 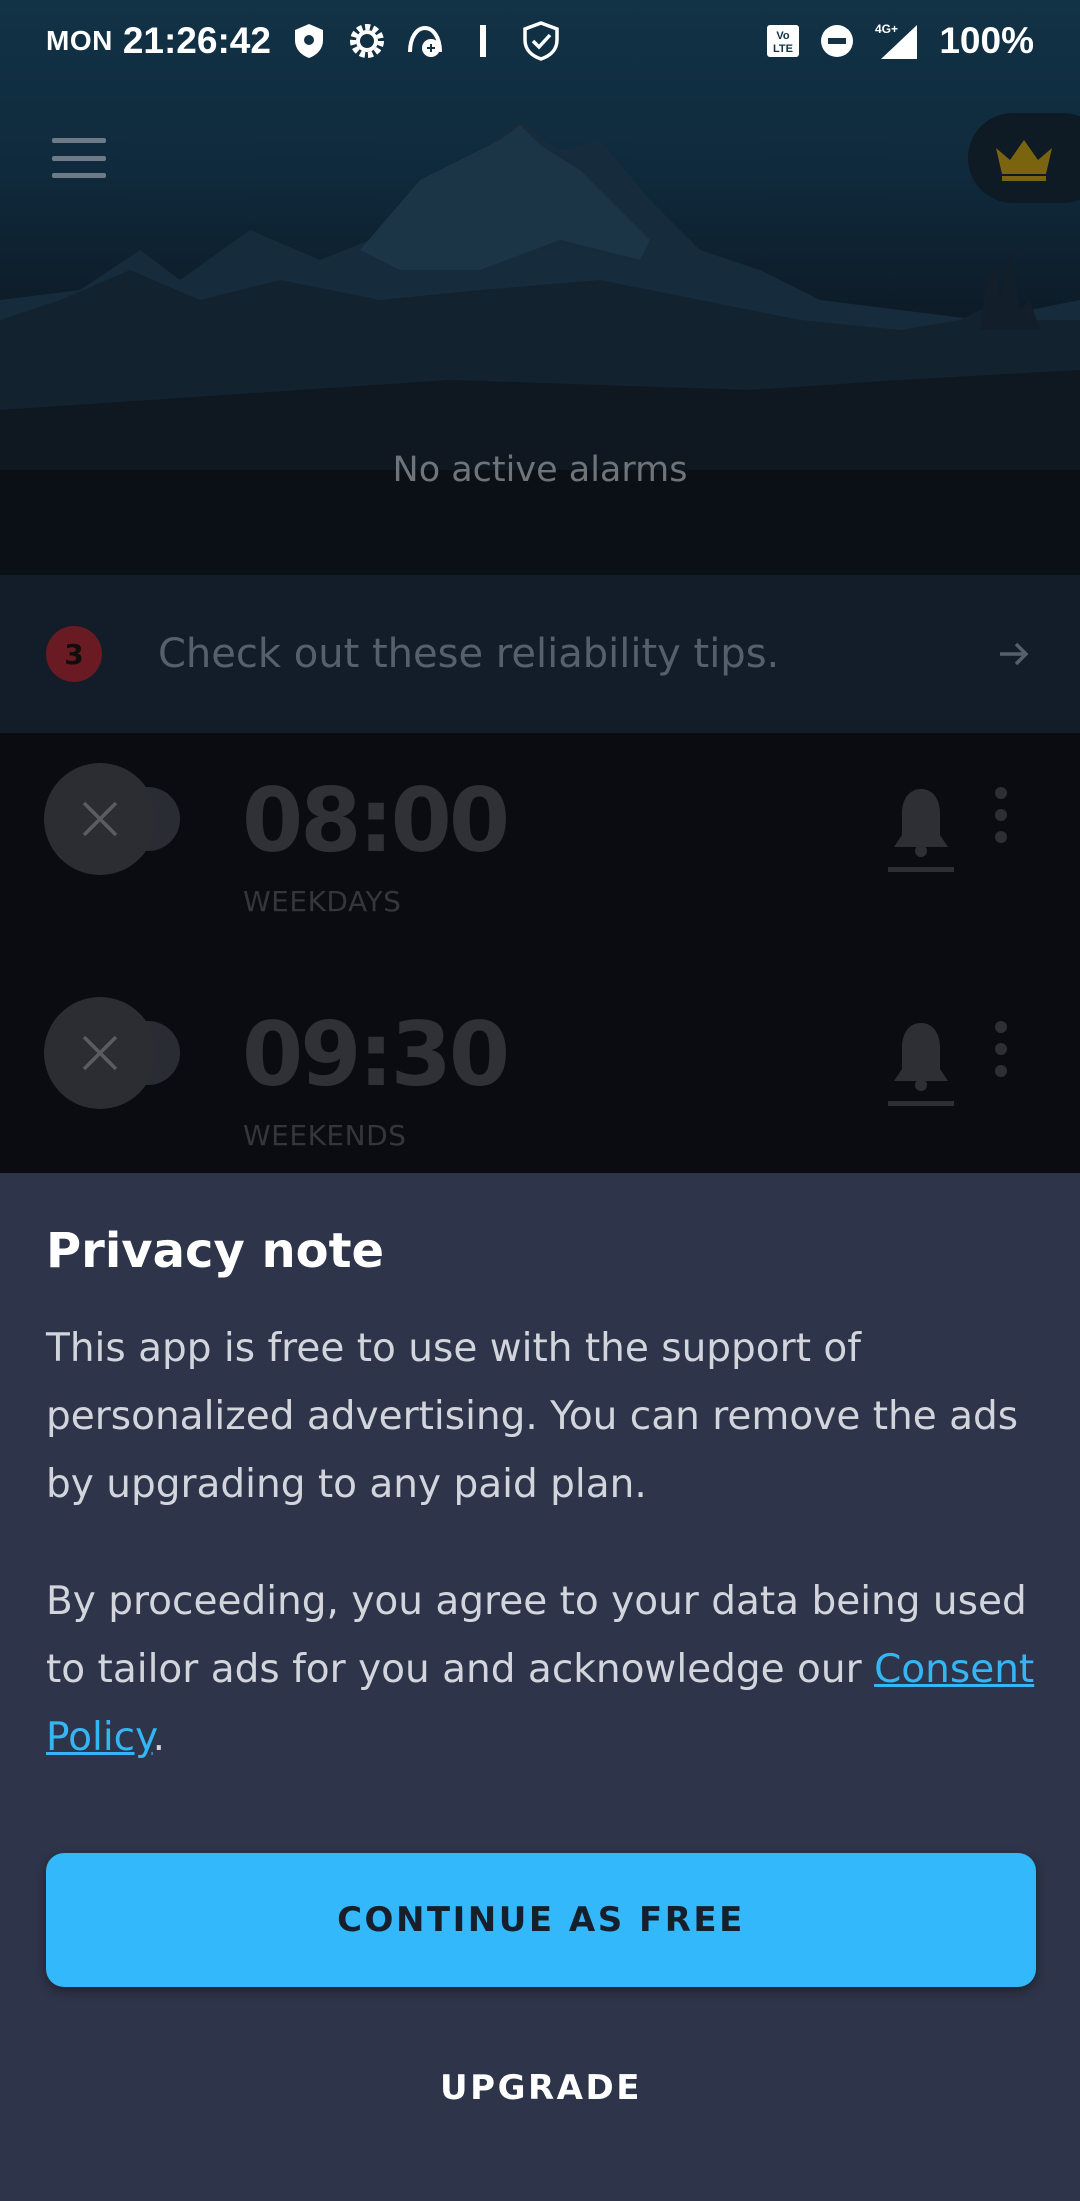 I want to click on signal-icon: 4G+, so click(x=895, y=41).